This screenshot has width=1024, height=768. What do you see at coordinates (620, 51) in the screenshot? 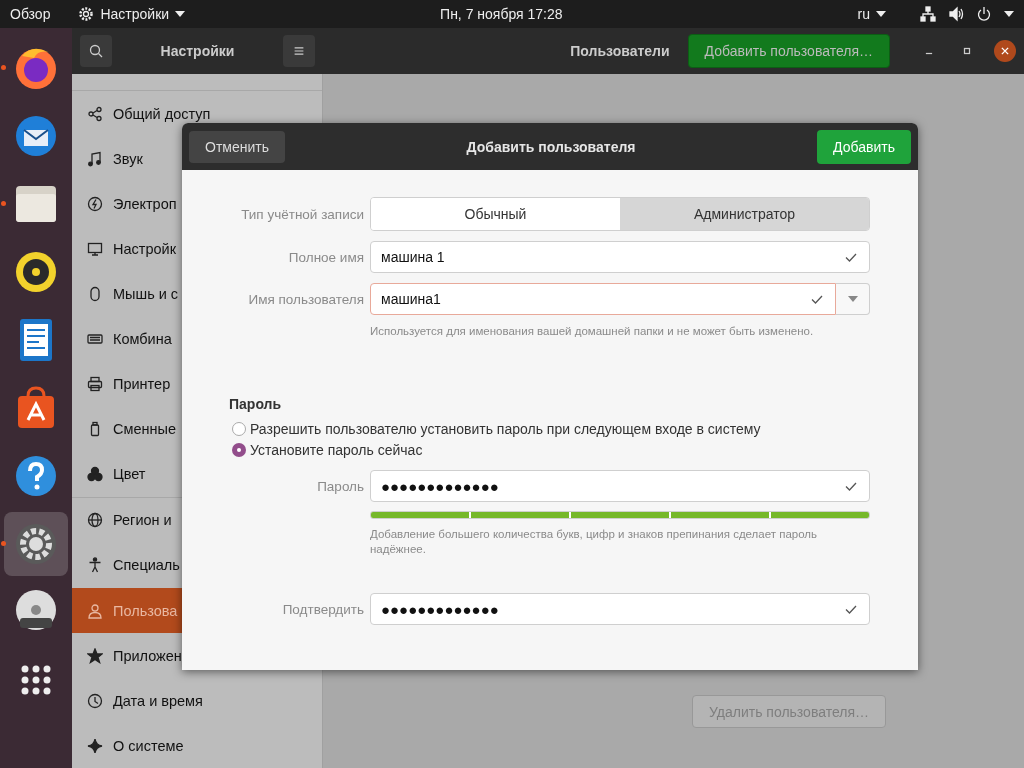
I see `page-title: Пользователи` at bounding box center [620, 51].